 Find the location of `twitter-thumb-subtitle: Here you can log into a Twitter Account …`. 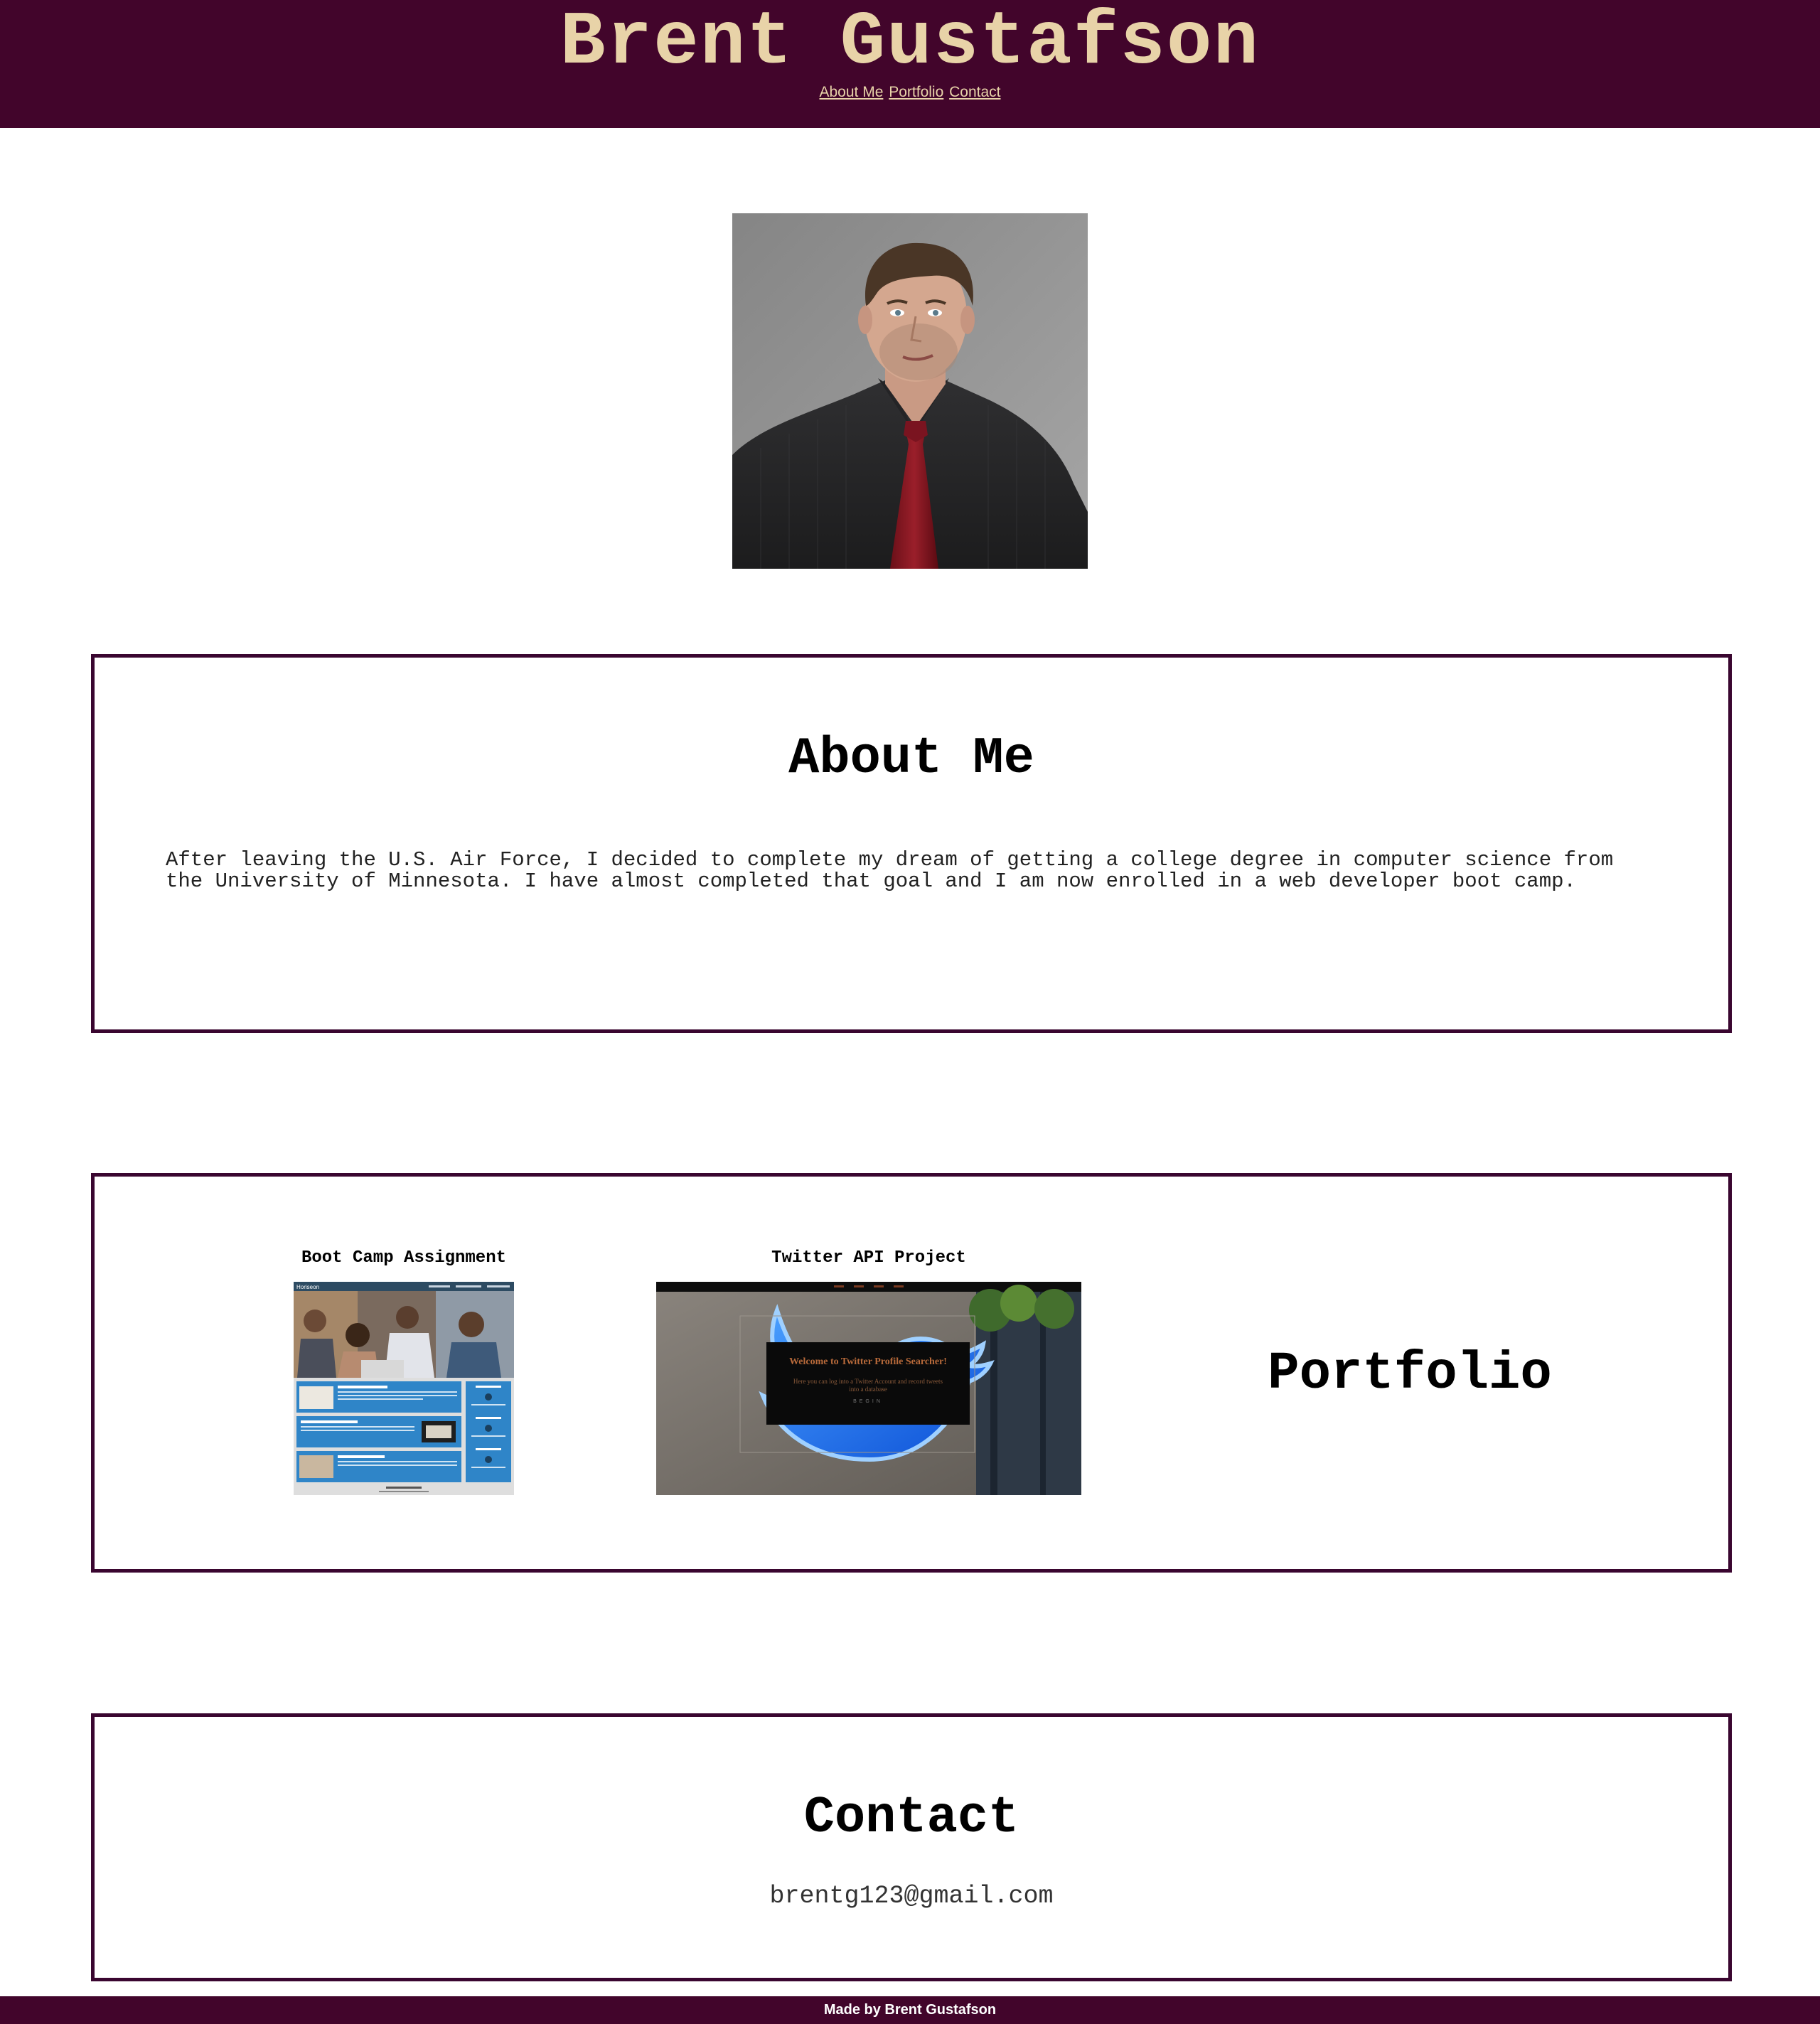

twitter-thumb-subtitle: Here you can log into a Twitter Account … is located at coordinates (868, 1385).